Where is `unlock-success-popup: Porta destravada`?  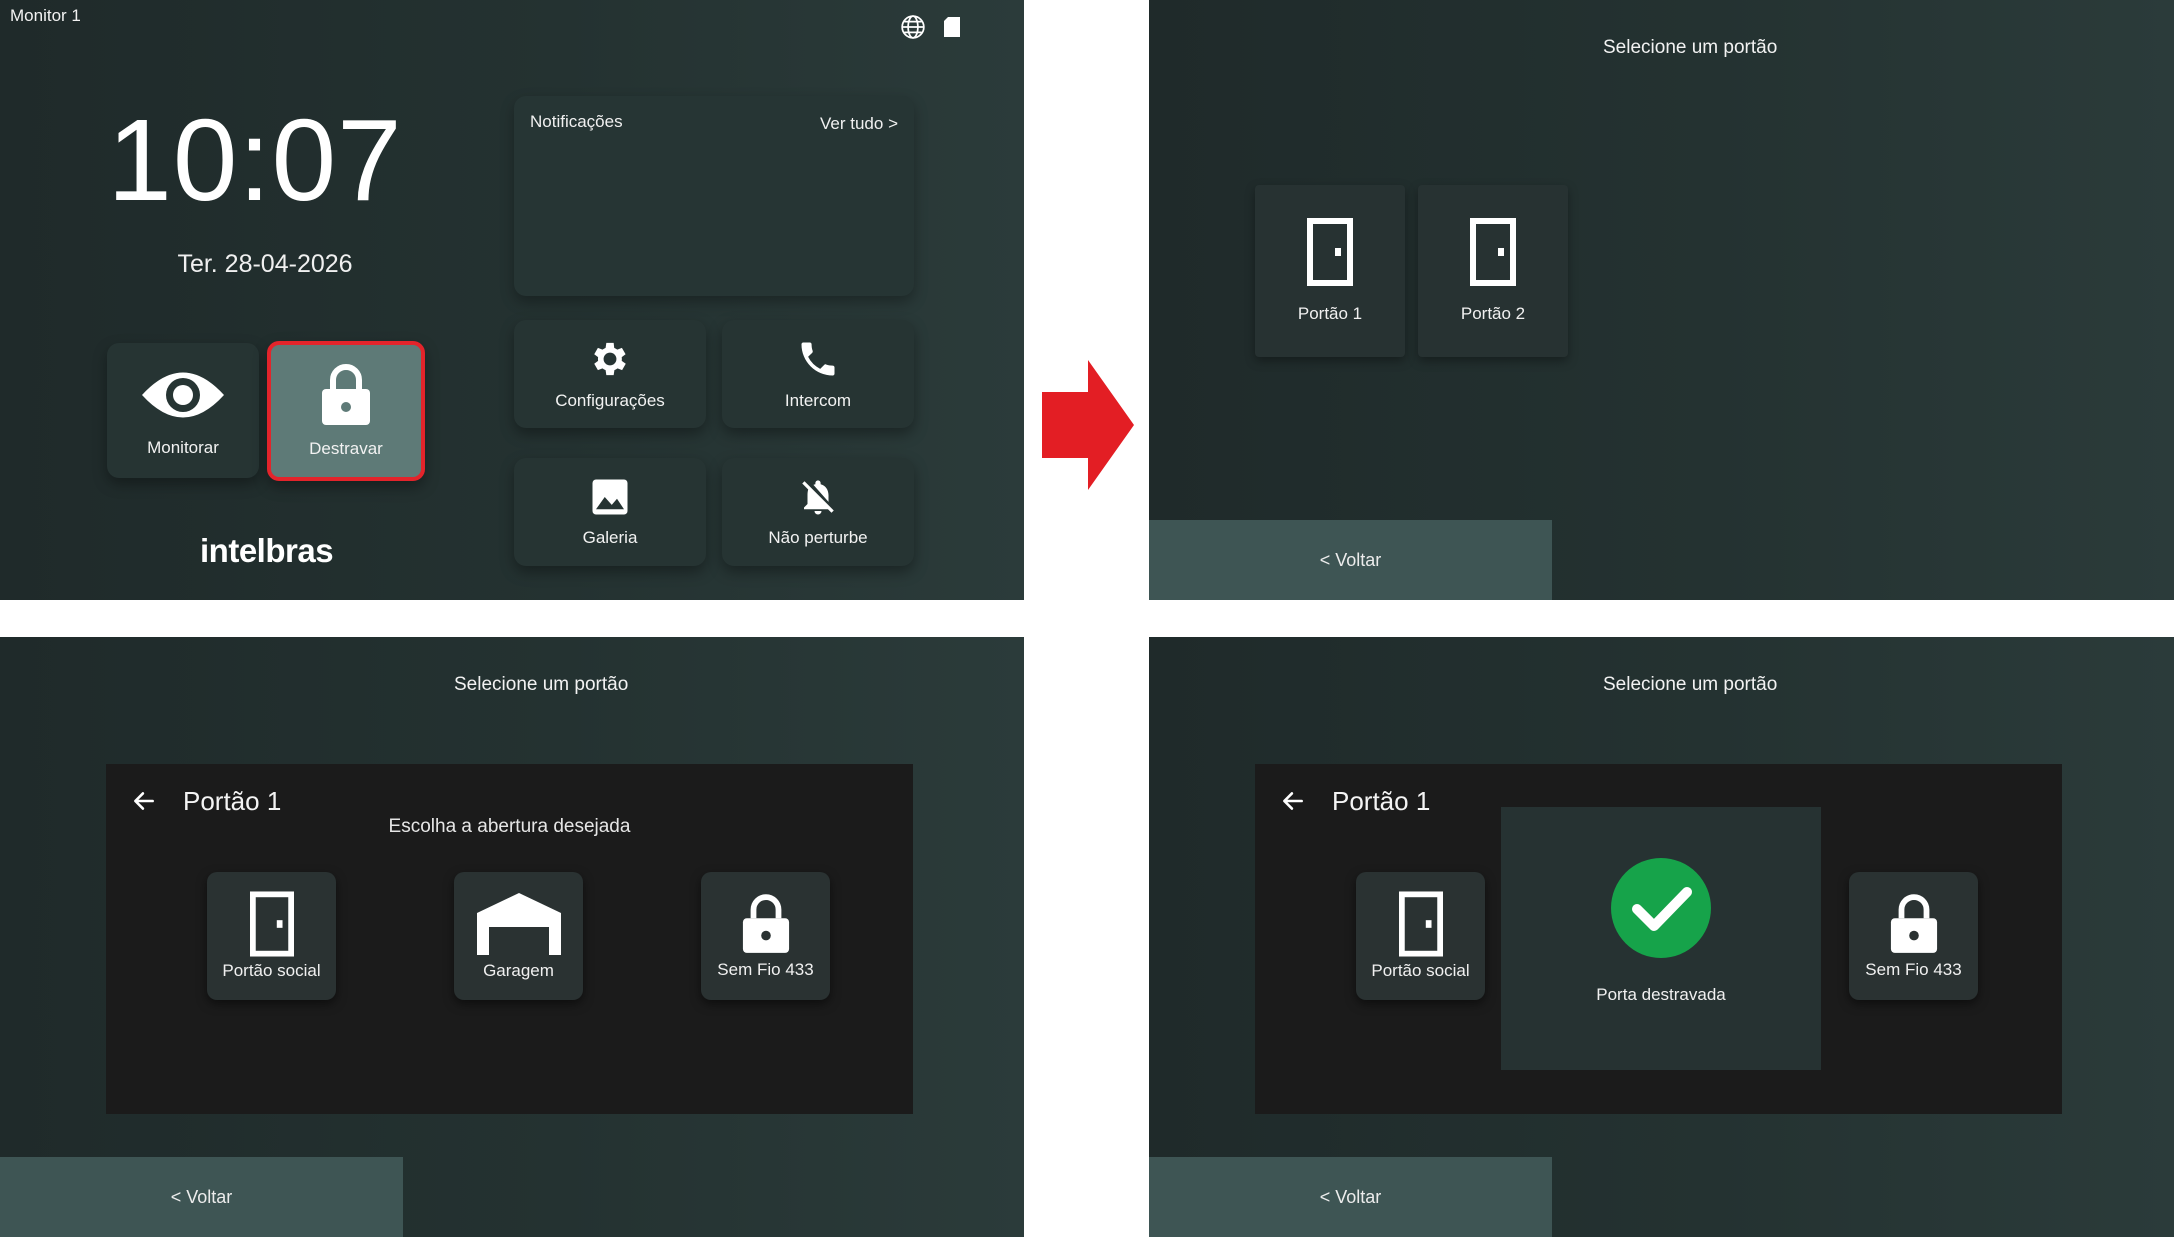
unlock-success-popup: Porta destravada is located at coordinates (1661, 938).